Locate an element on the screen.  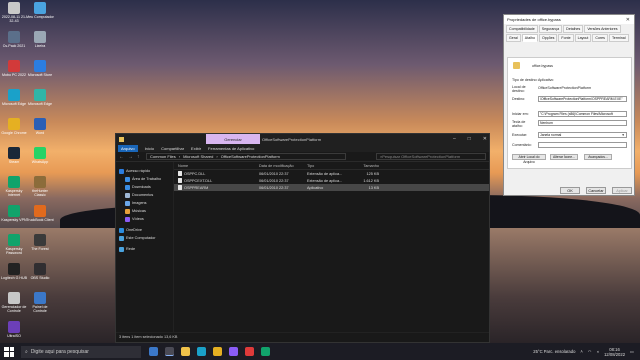
desktop-icon: OBS Studio is located at coordinates (40, 276).